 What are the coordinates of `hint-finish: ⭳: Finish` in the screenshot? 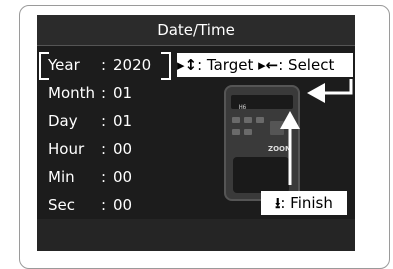 It's located at (304, 203).